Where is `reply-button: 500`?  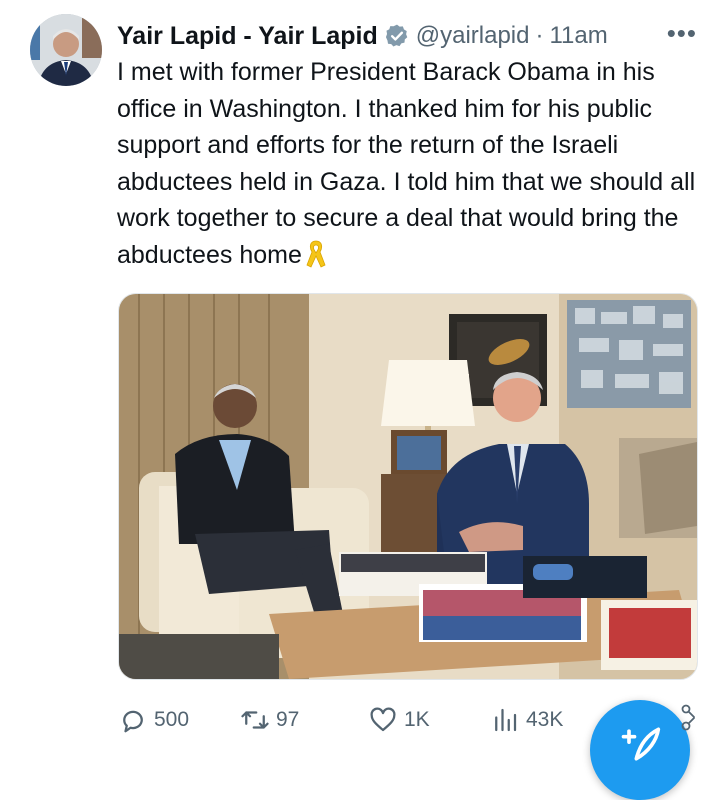 reply-button: 500 is located at coordinates (179, 720).